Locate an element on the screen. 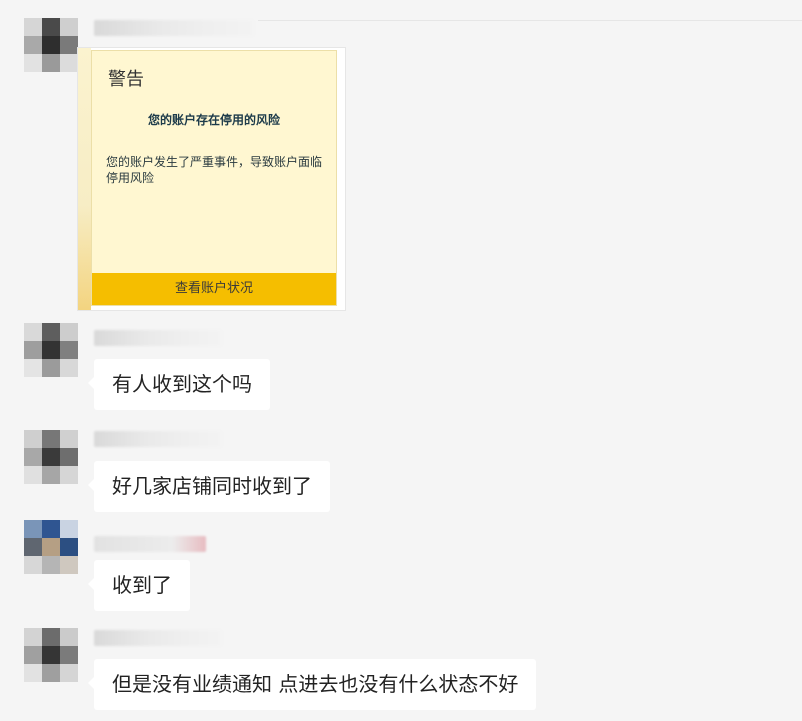 The height and width of the screenshot is (721, 802). chat-message: 好几家店铺同时收到了 is located at coordinates (401, 473).